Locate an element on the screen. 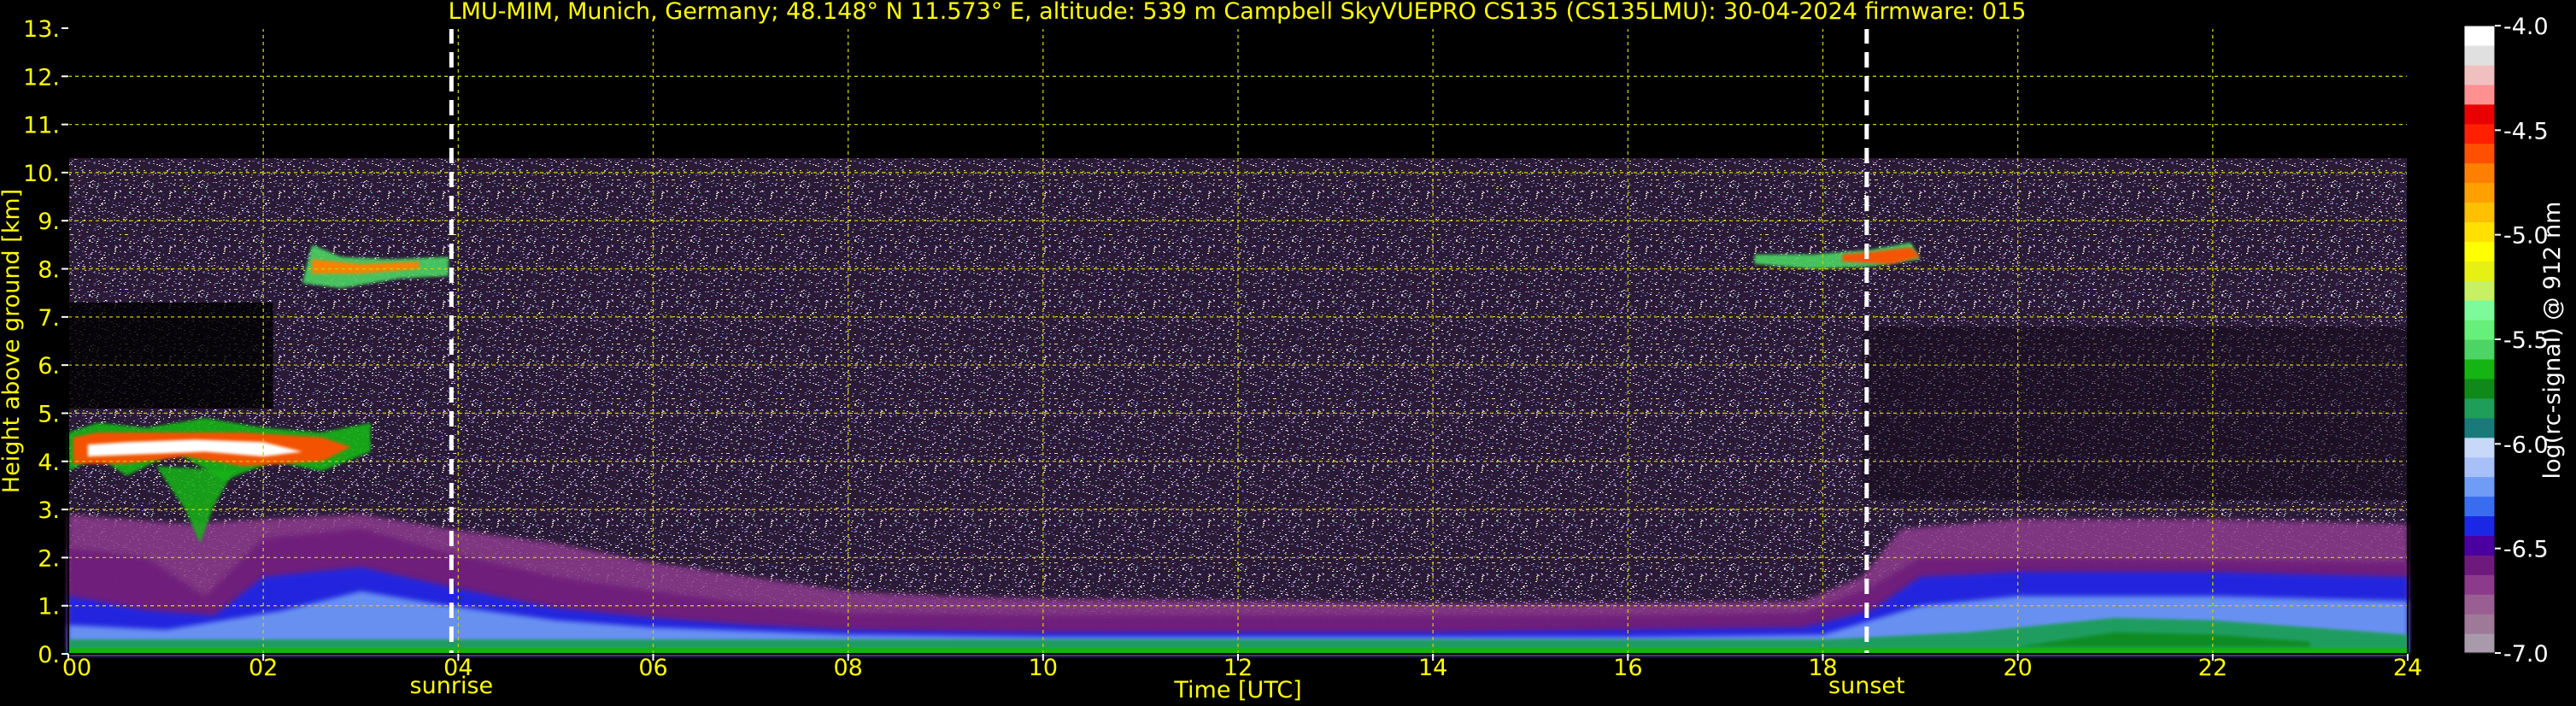 This screenshot has width=2576, height=706. colorbar-tick-label: -7.0 is located at coordinates (2526, 654).